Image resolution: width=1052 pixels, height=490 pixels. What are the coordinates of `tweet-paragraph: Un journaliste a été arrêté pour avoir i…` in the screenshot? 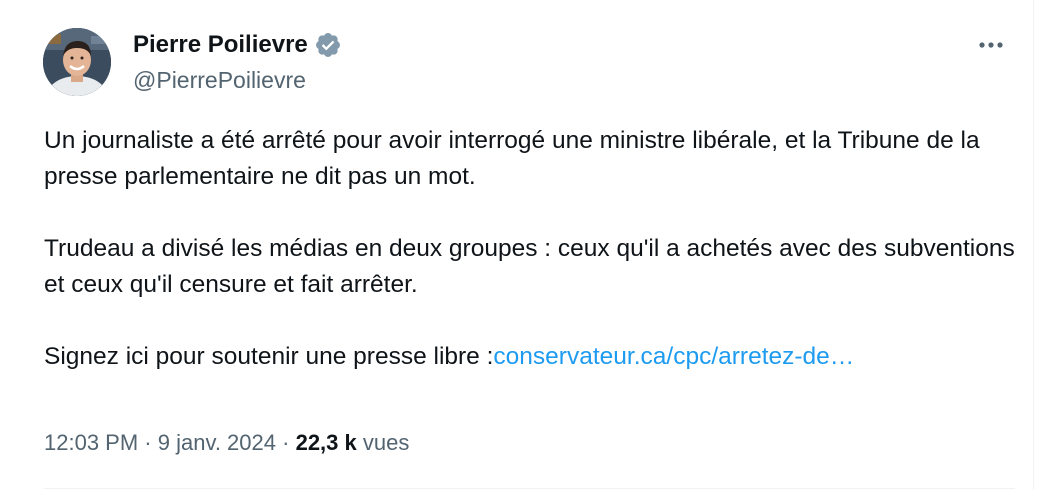 It's located at (512, 158).